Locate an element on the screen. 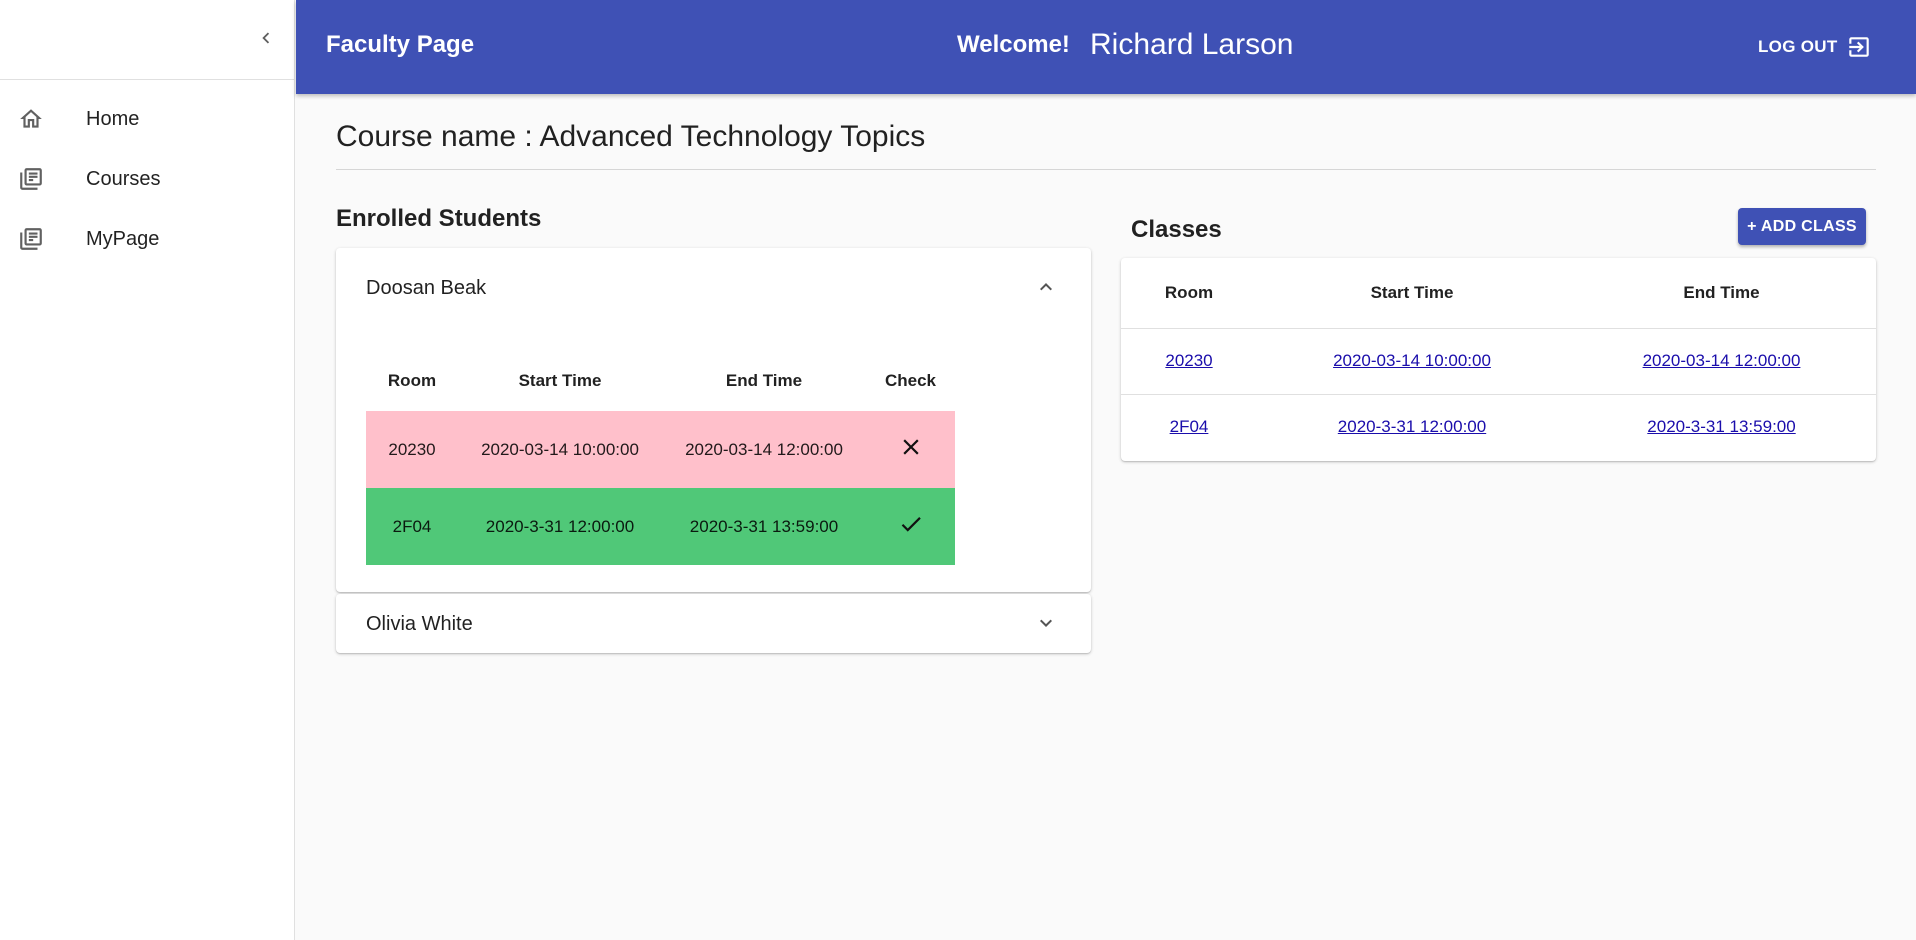 This screenshot has height=940, width=1916. student-accordion: Olivia White is located at coordinates (713, 623).